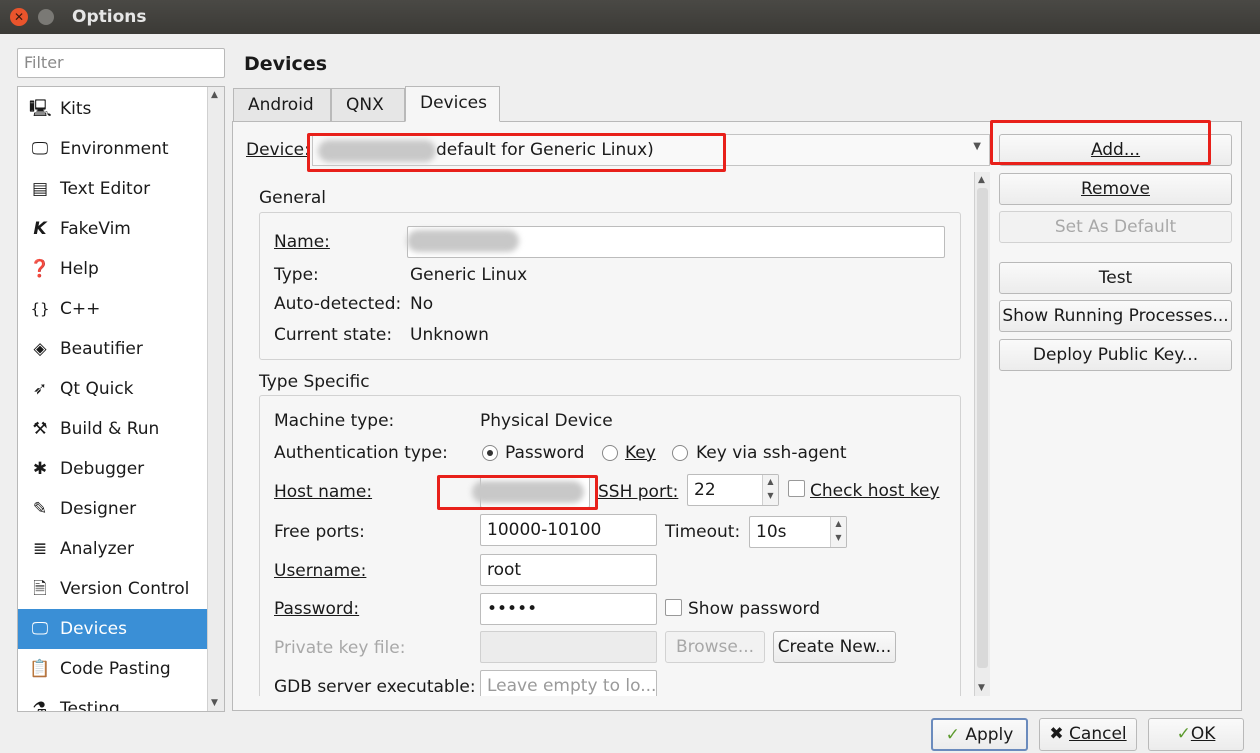  What do you see at coordinates (93, 629) in the screenshot?
I see `sidebar-item-label: Devices` at bounding box center [93, 629].